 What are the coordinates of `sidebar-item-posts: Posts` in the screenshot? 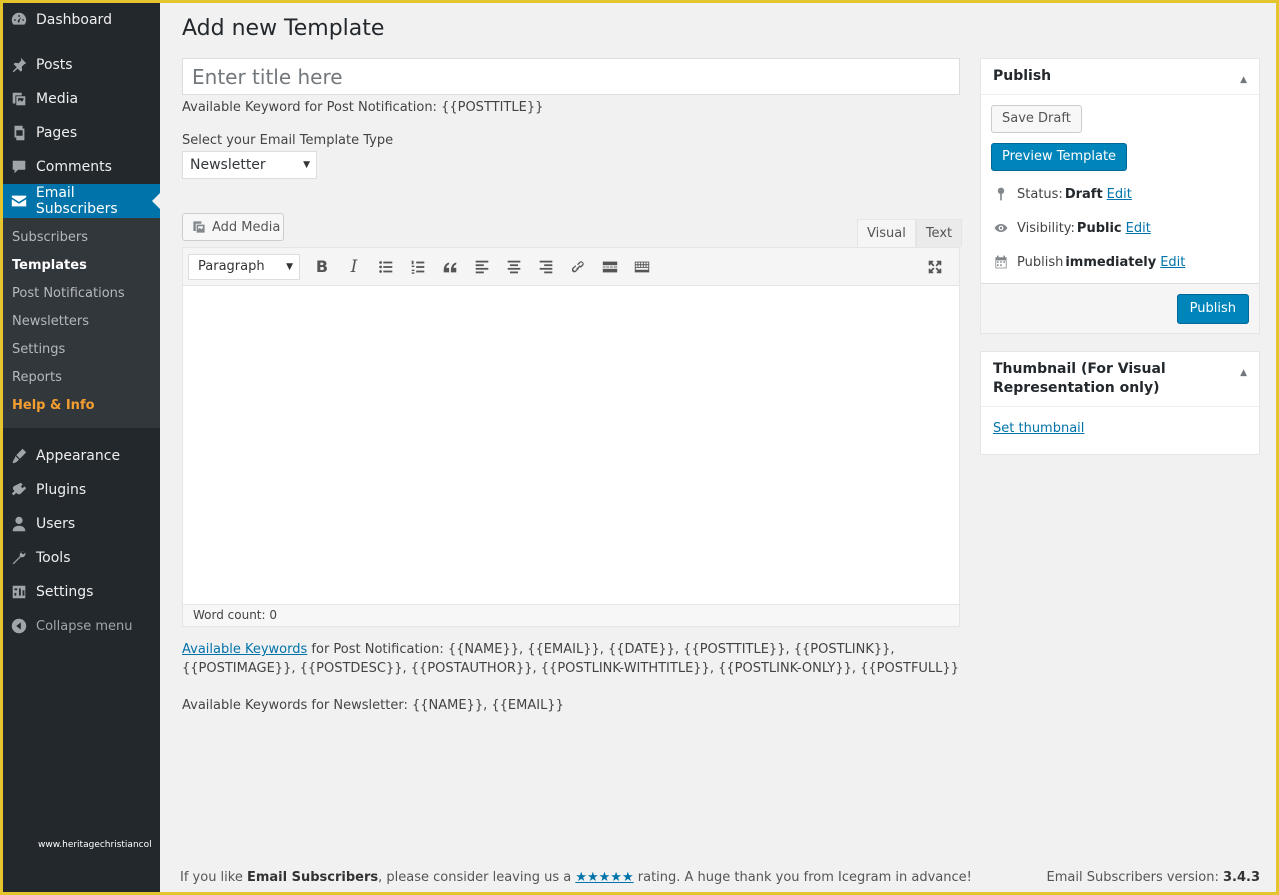 It's located at (81, 65).